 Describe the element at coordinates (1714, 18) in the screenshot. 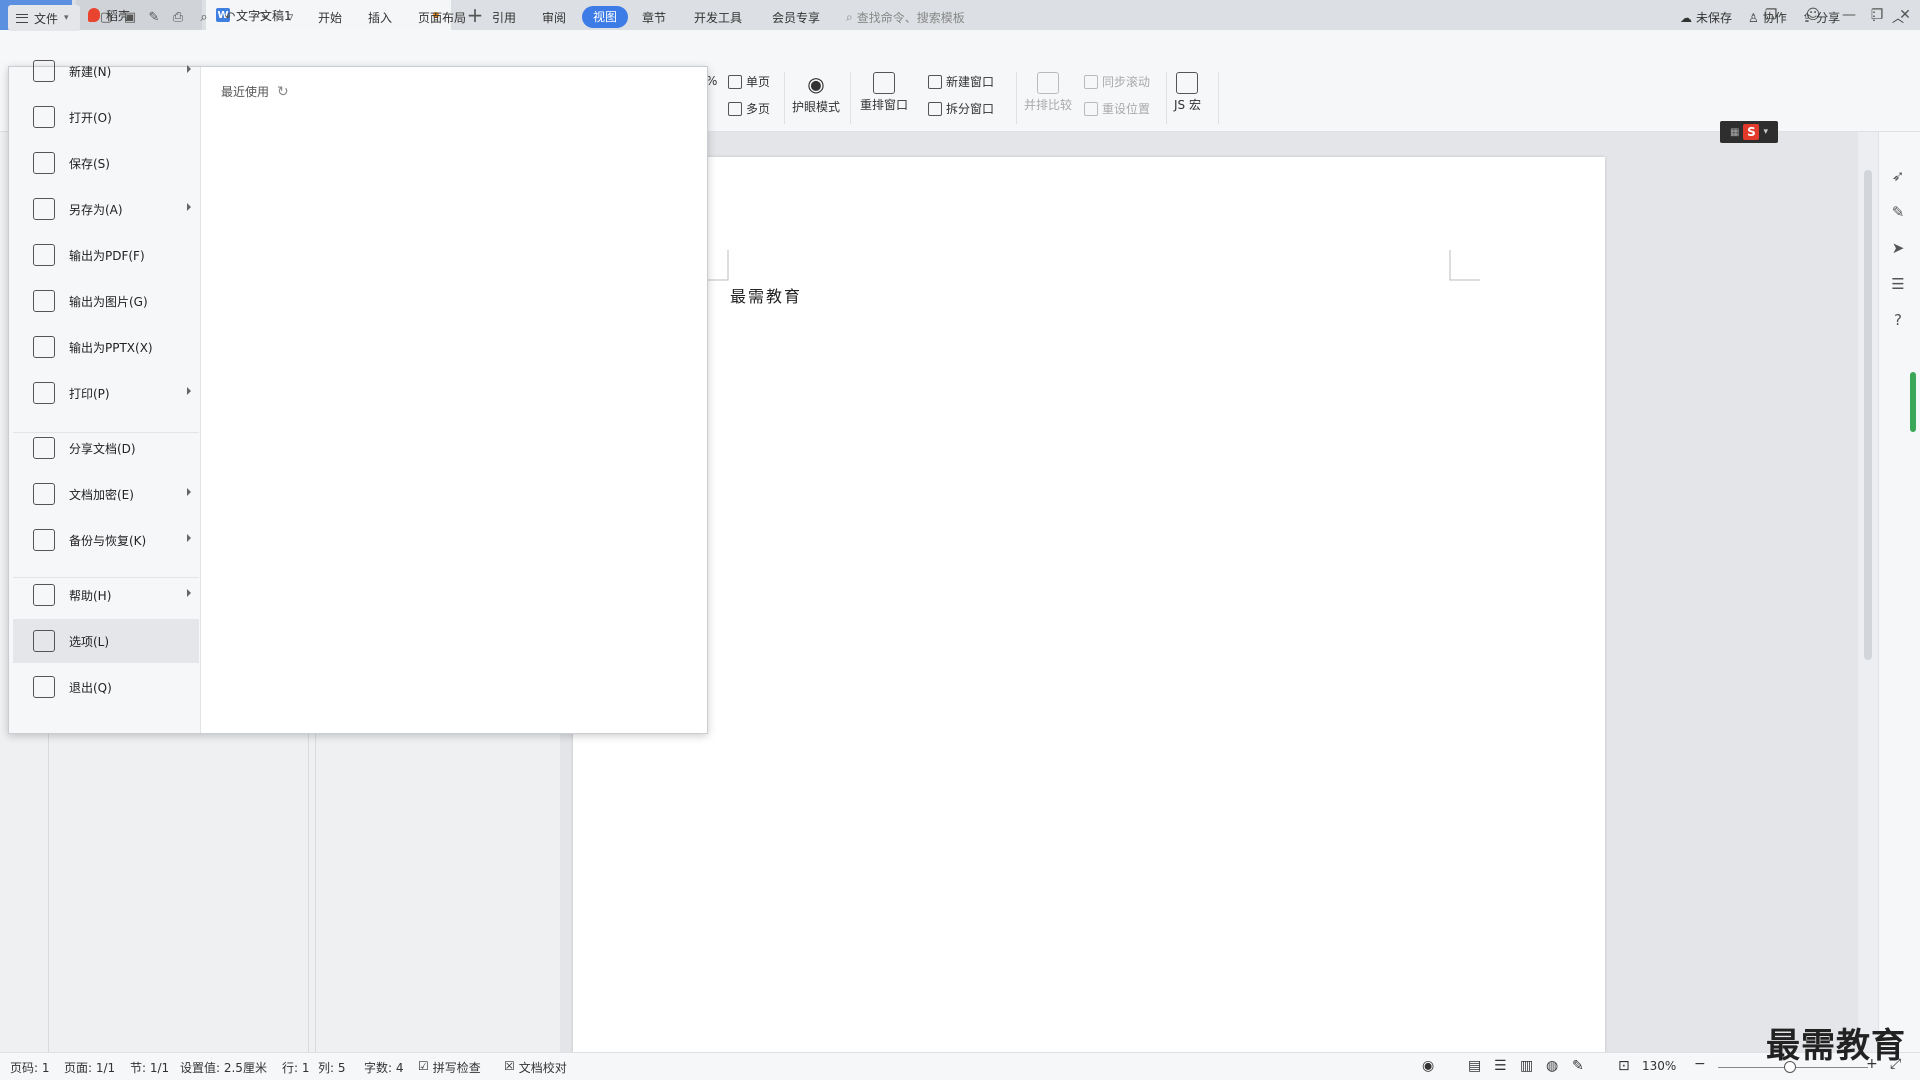

I see `unsaved-label: 未保存` at that location.